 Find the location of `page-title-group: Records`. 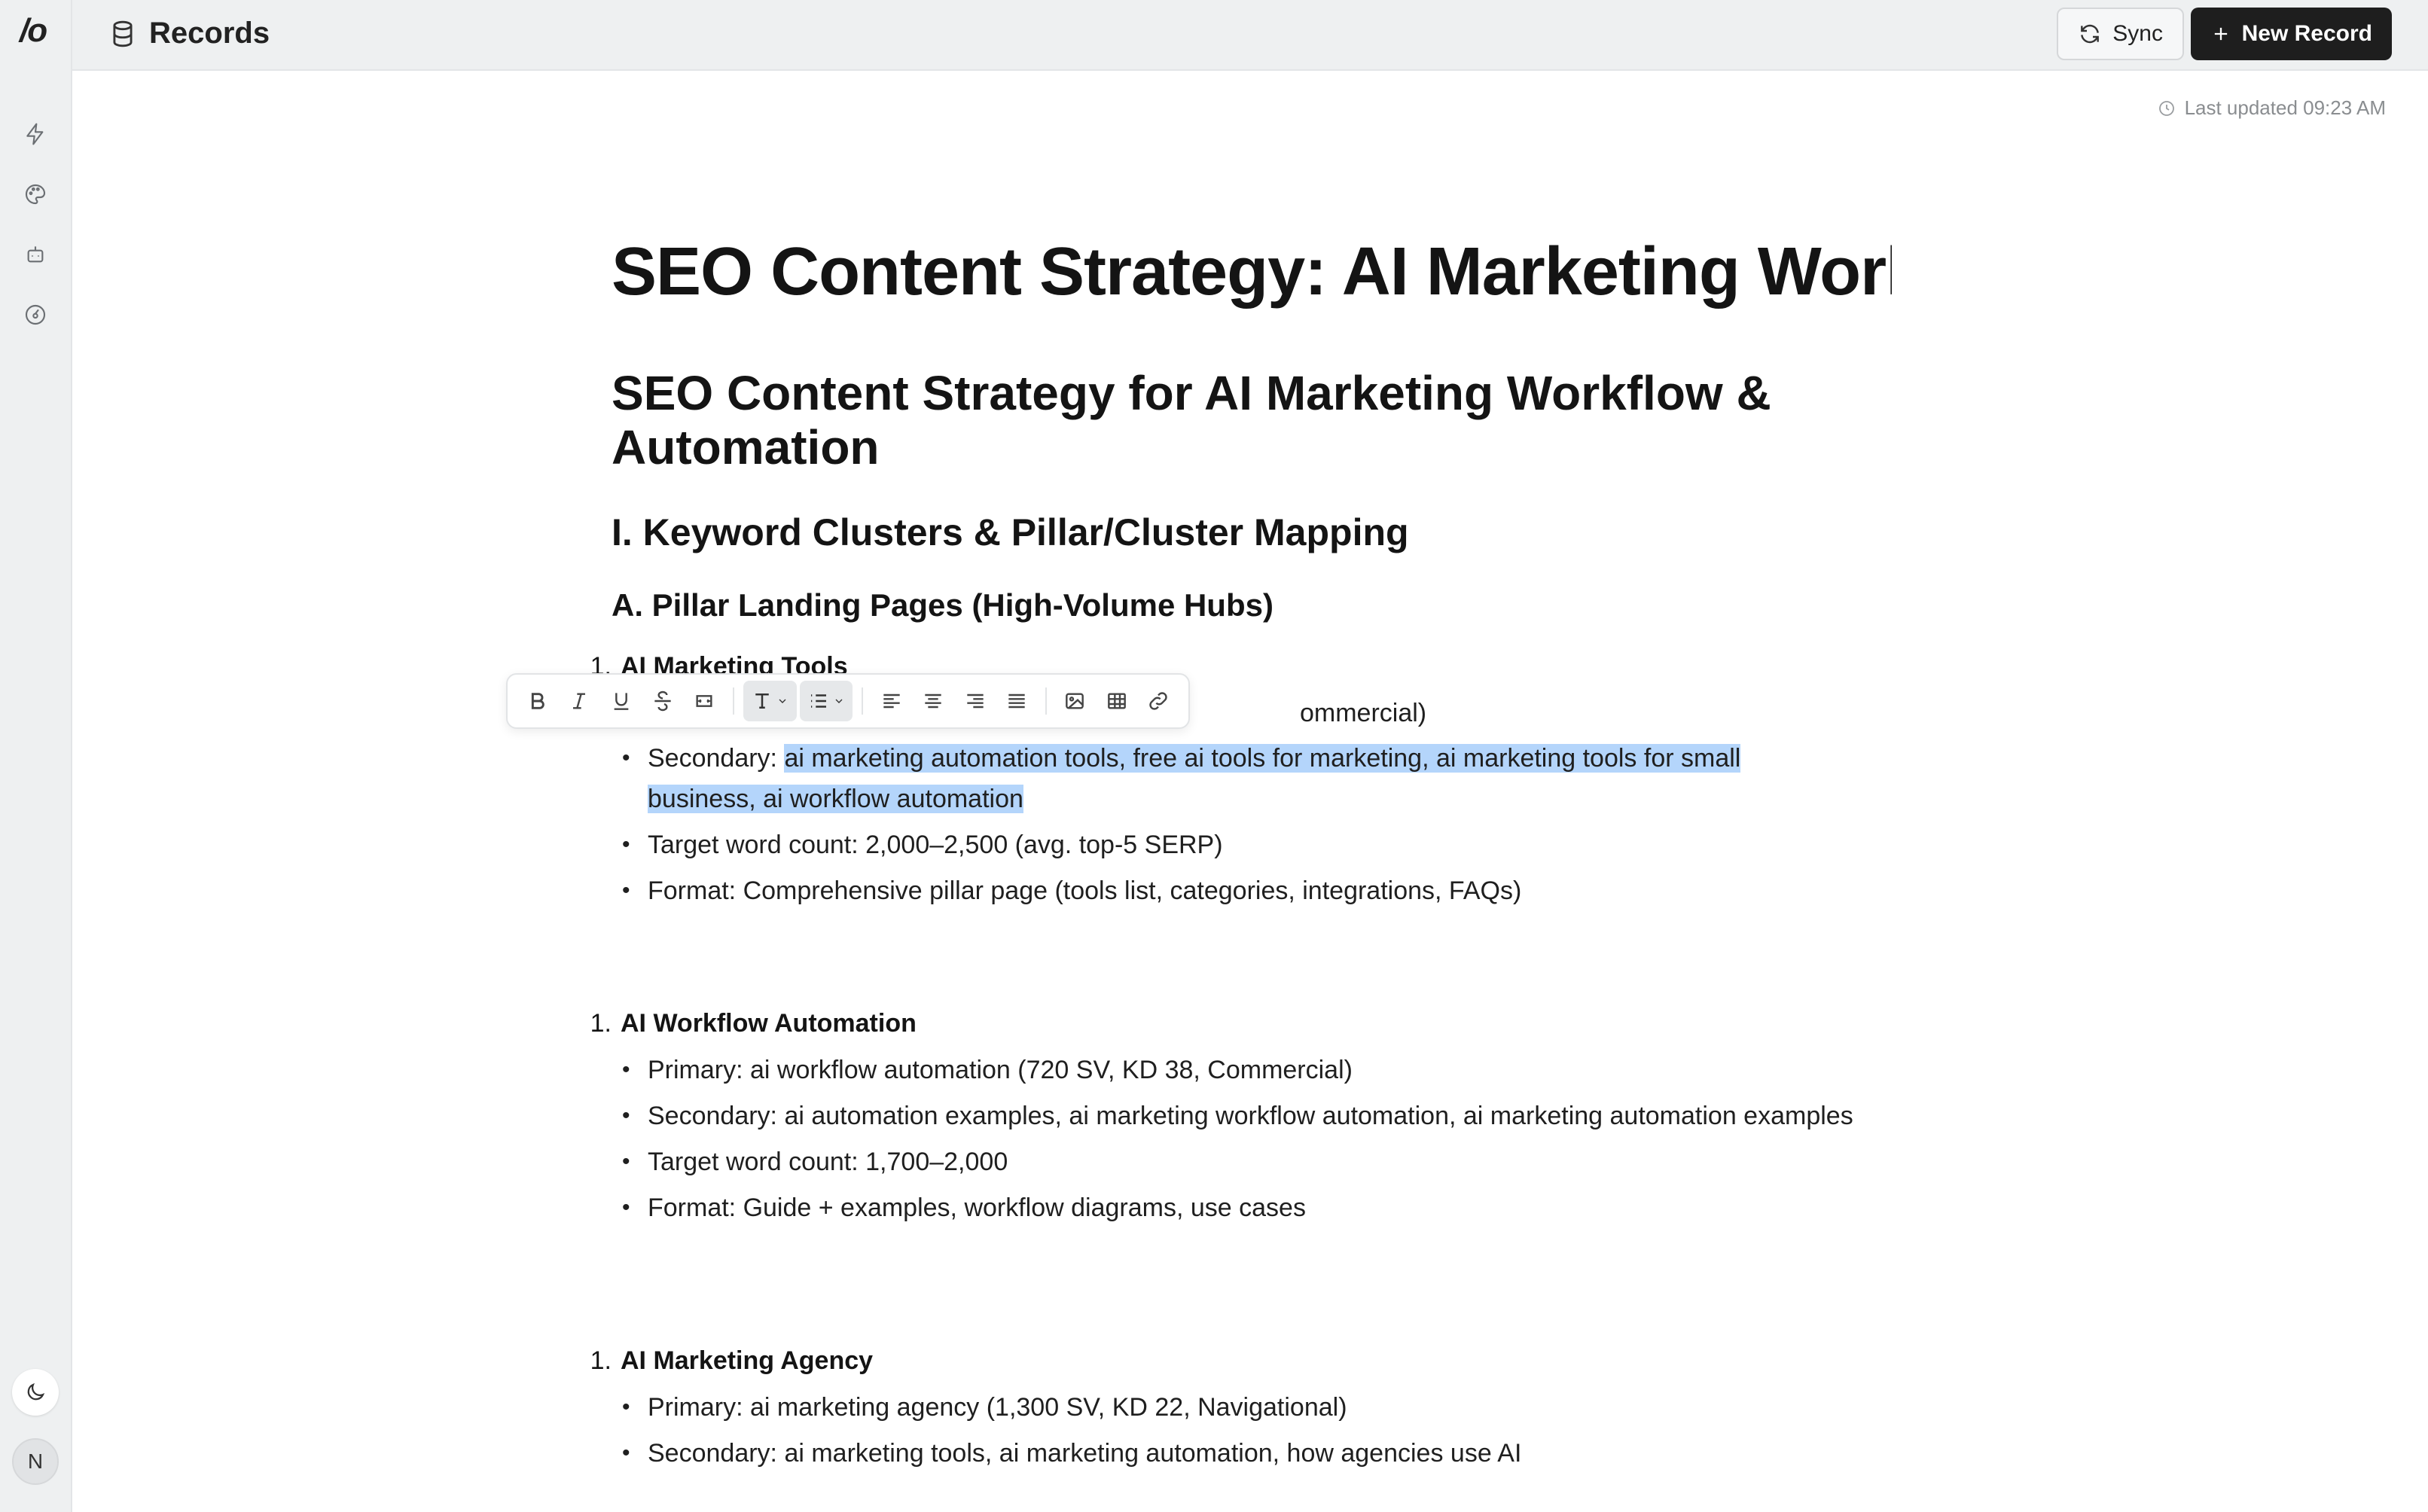

page-title-group: Records is located at coordinates (189, 33).